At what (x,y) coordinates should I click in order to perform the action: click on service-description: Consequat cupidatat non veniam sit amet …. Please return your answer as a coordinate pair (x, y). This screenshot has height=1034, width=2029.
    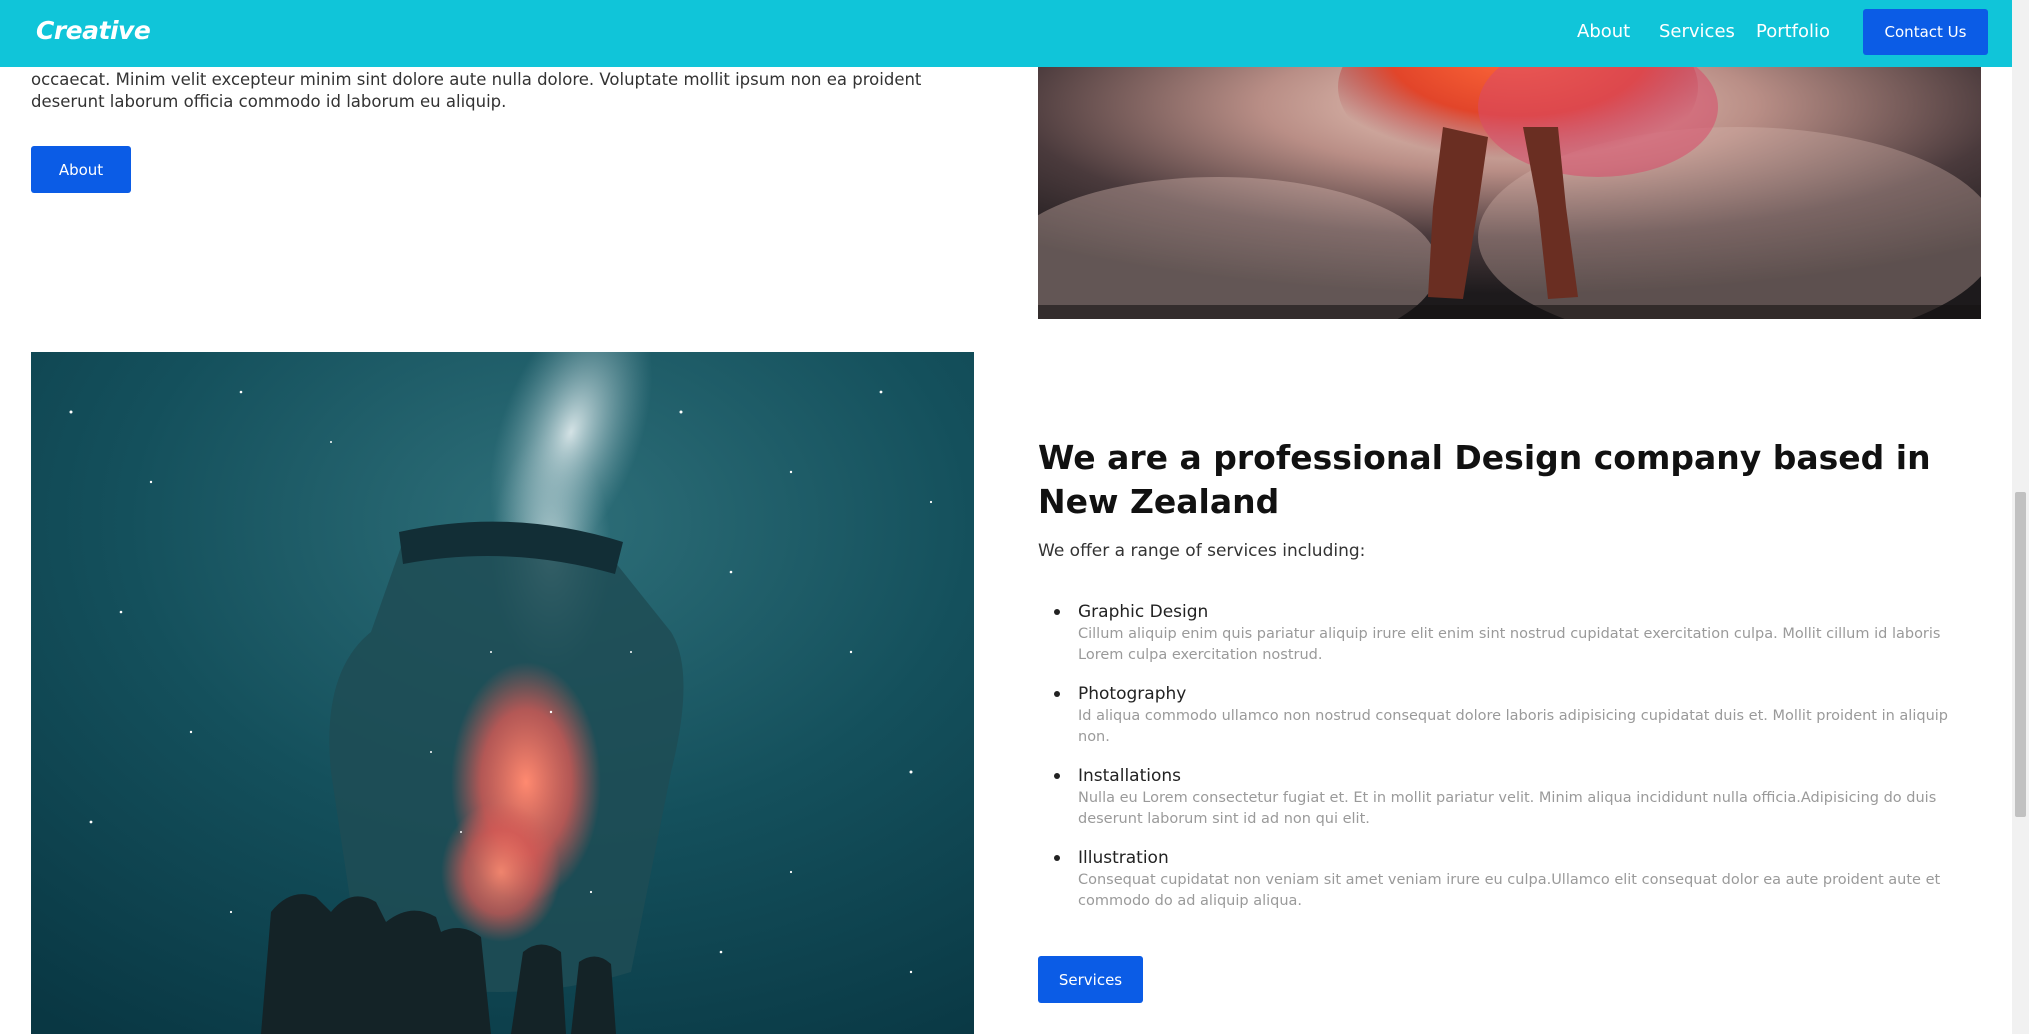
    Looking at the image, I should click on (1509, 890).